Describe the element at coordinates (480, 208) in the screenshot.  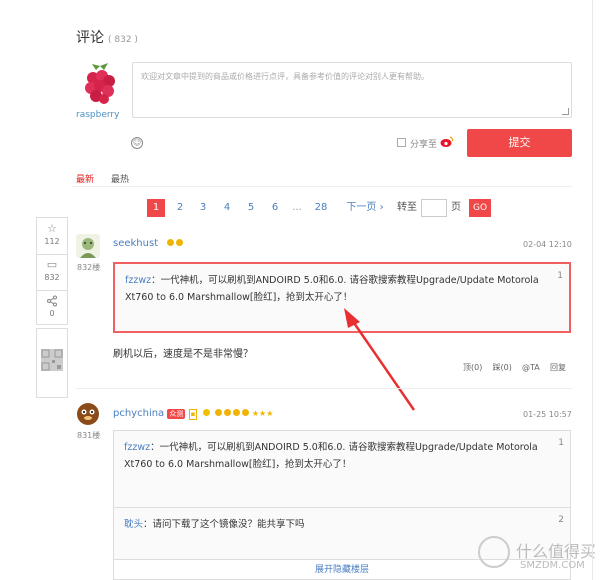
I see `go-button: GO` at that location.